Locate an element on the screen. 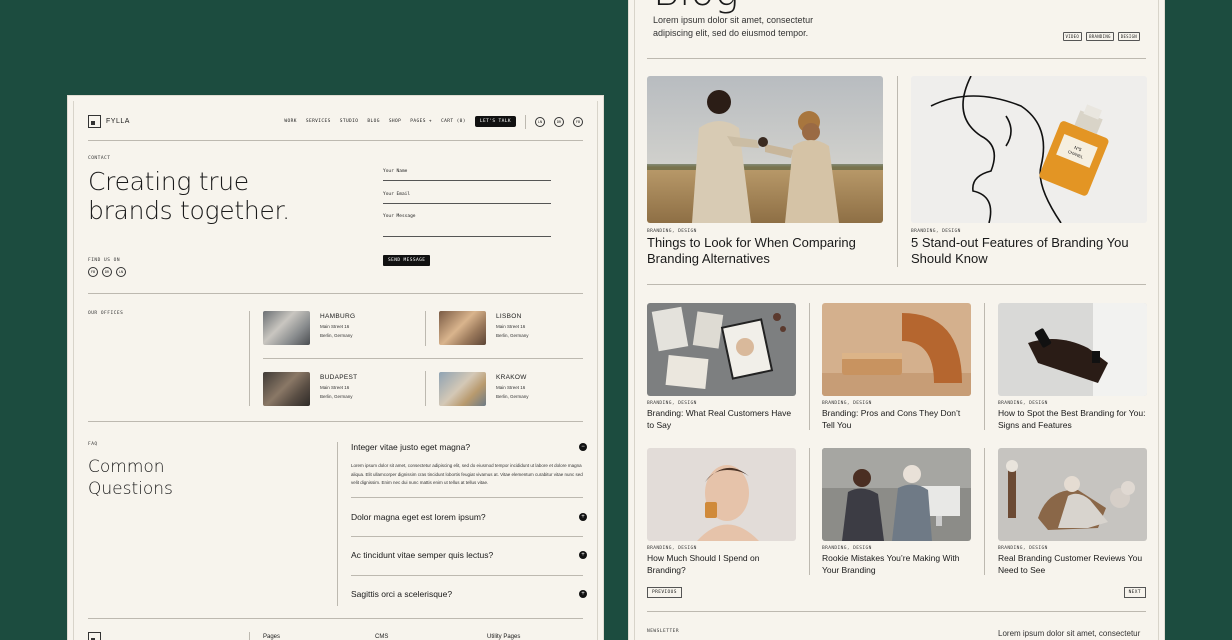 The width and height of the screenshot is (1232, 640). faq-question: Sagittis orci a scelerisque? + is located at coordinates (469, 594).